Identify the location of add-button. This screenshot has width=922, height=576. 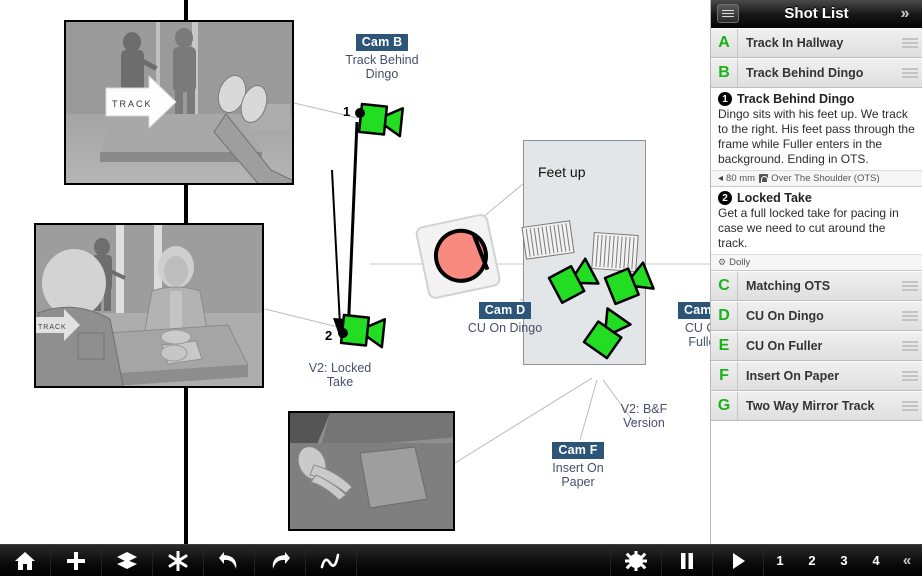
(76, 560).